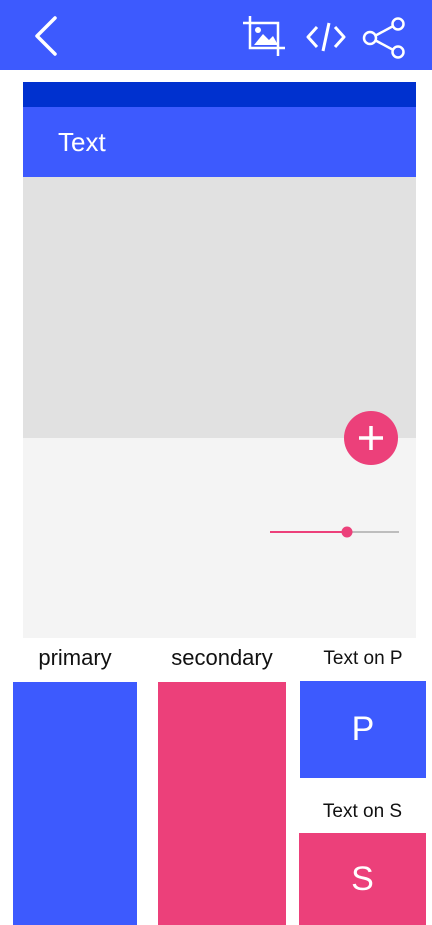  I want to click on text-on-primary-swatch: P, so click(363, 729).